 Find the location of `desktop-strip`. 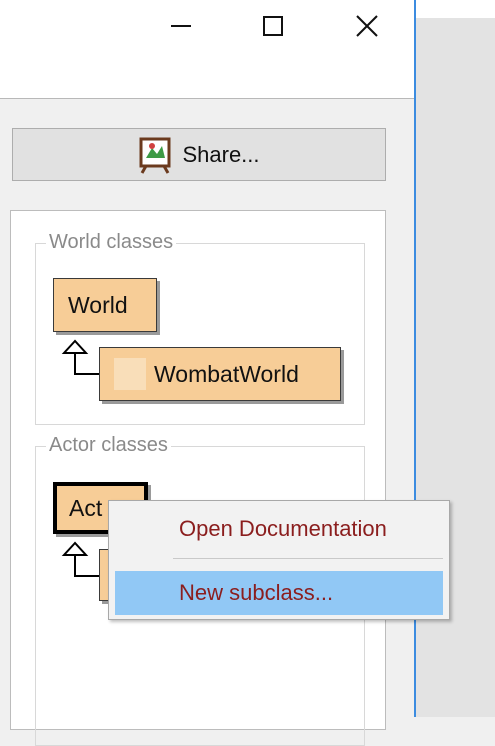

desktop-strip is located at coordinates (455, 9).